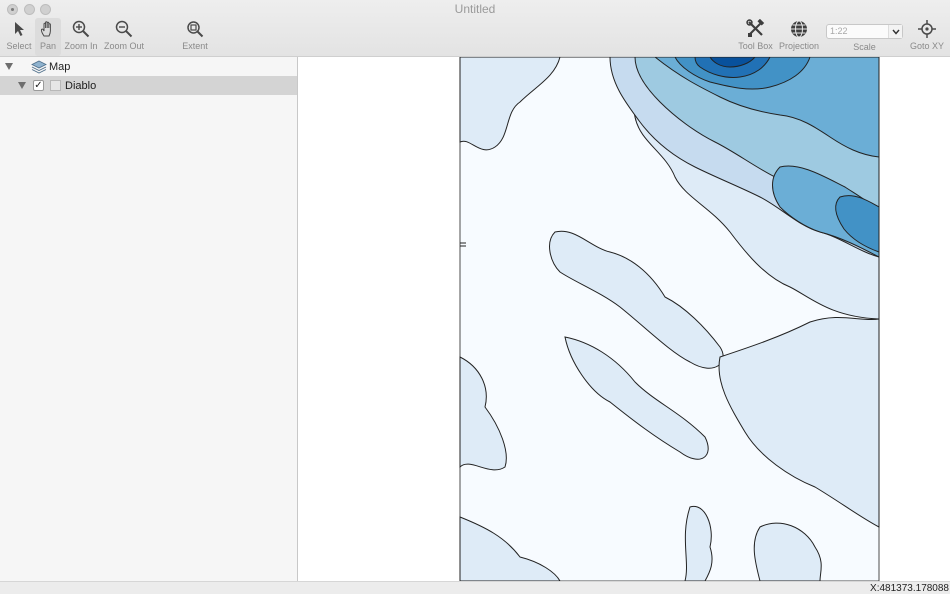 The image size is (950, 594). I want to click on globe-icon, so click(799, 29).